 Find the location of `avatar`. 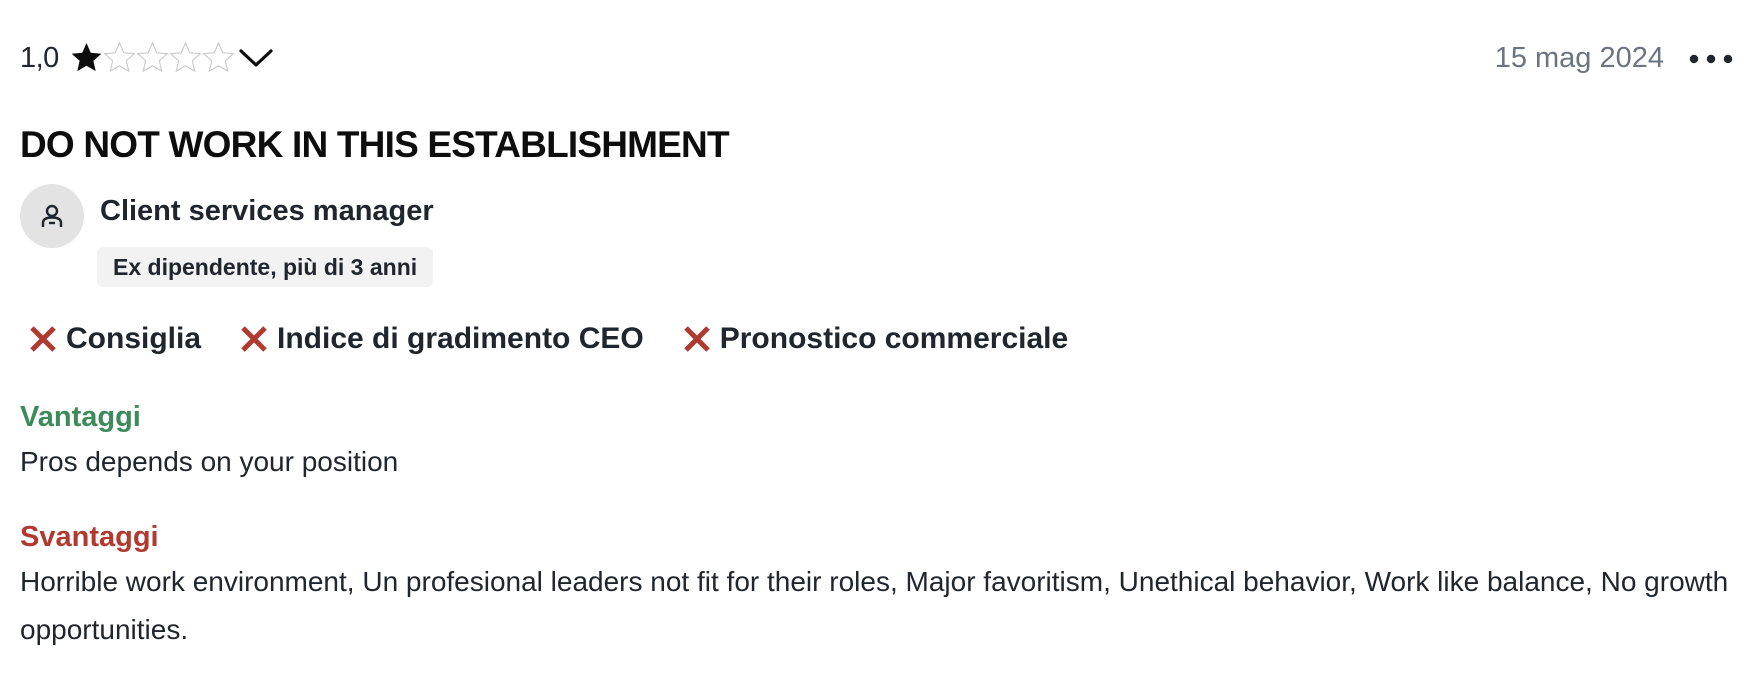

avatar is located at coordinates (52, 216).